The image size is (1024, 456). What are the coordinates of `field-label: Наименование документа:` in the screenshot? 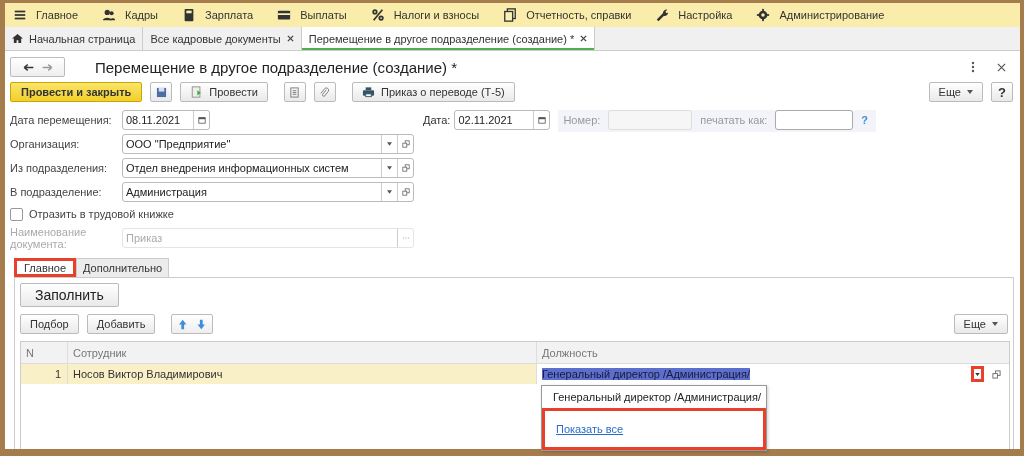 It's located at (49, 238).